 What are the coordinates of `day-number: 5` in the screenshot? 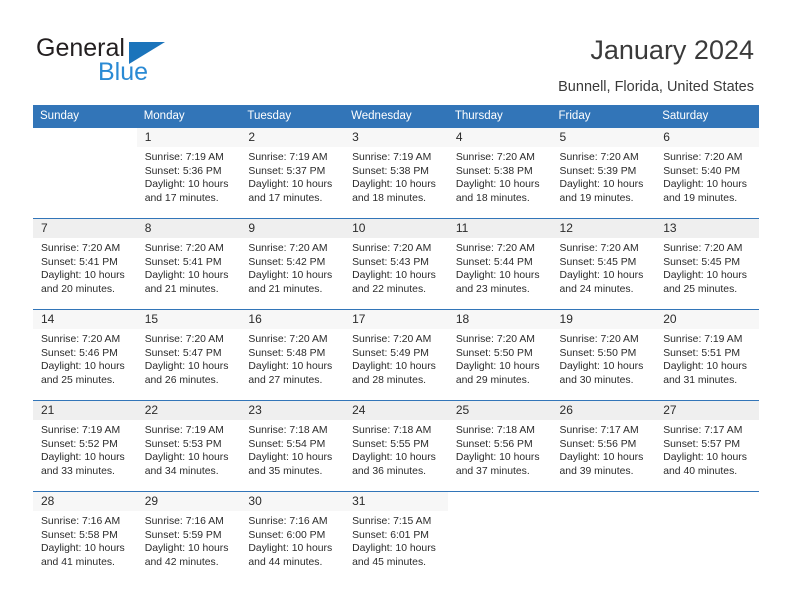 It's located at (603, 137).